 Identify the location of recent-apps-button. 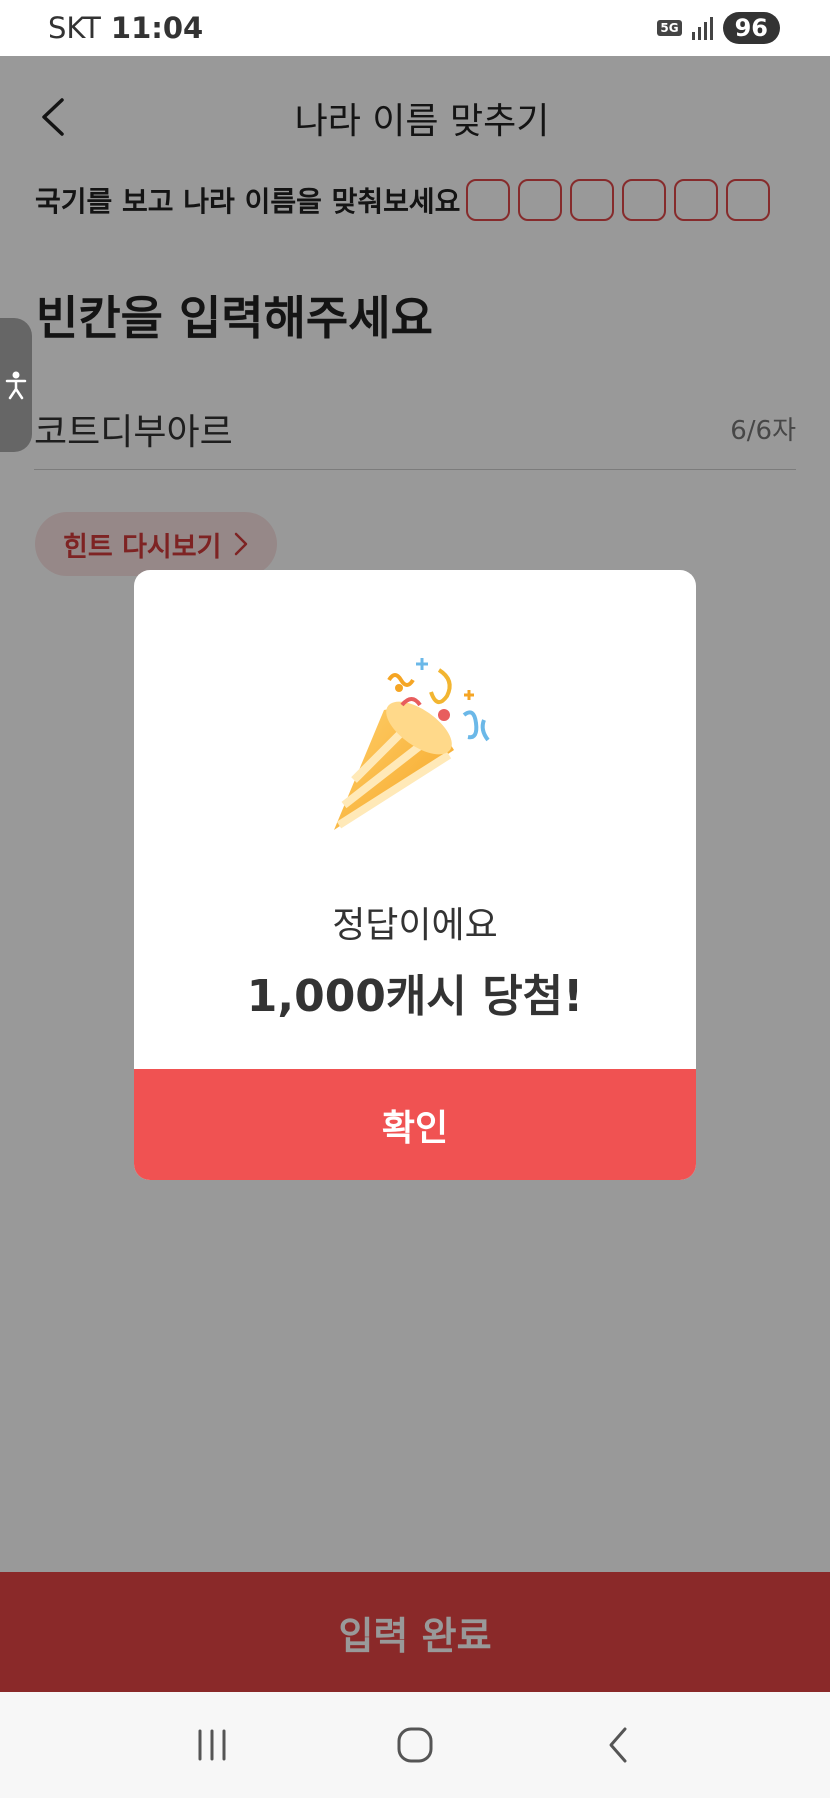
(212, 1745).